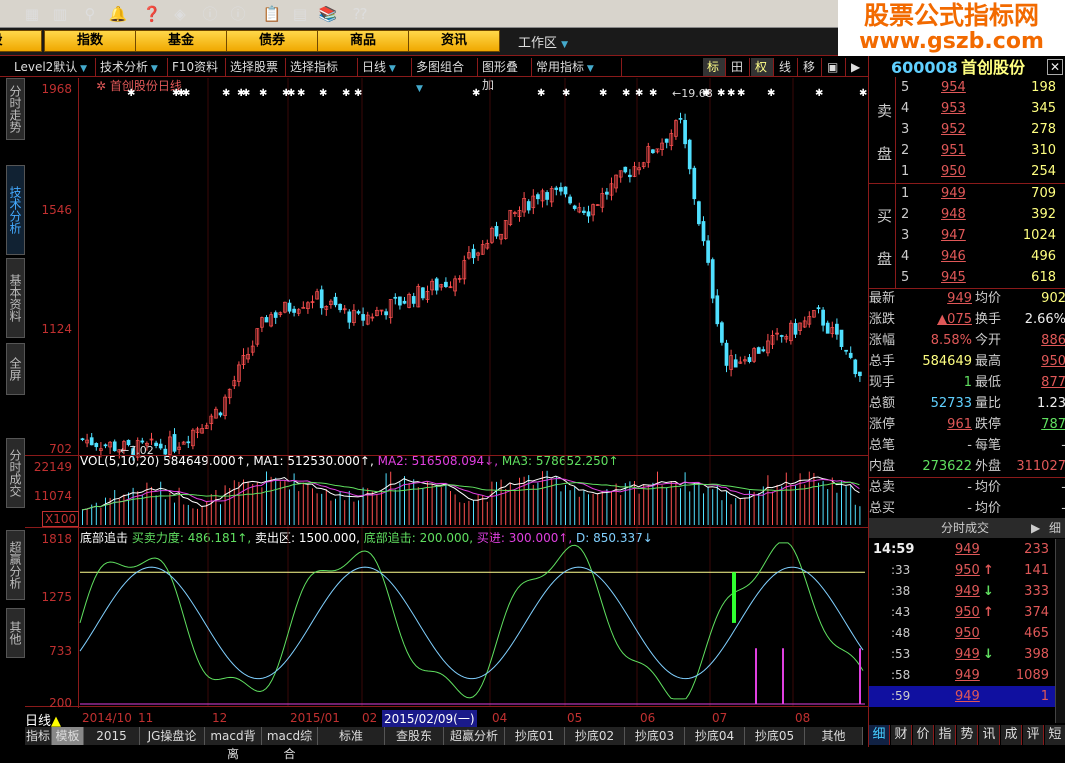 The width and height of the screenshot is (1065, 763). What do you see at coordinates (15, 109) in the screenshot?
I see `side-tab: 分时走势` at bounding box center [15, 109].